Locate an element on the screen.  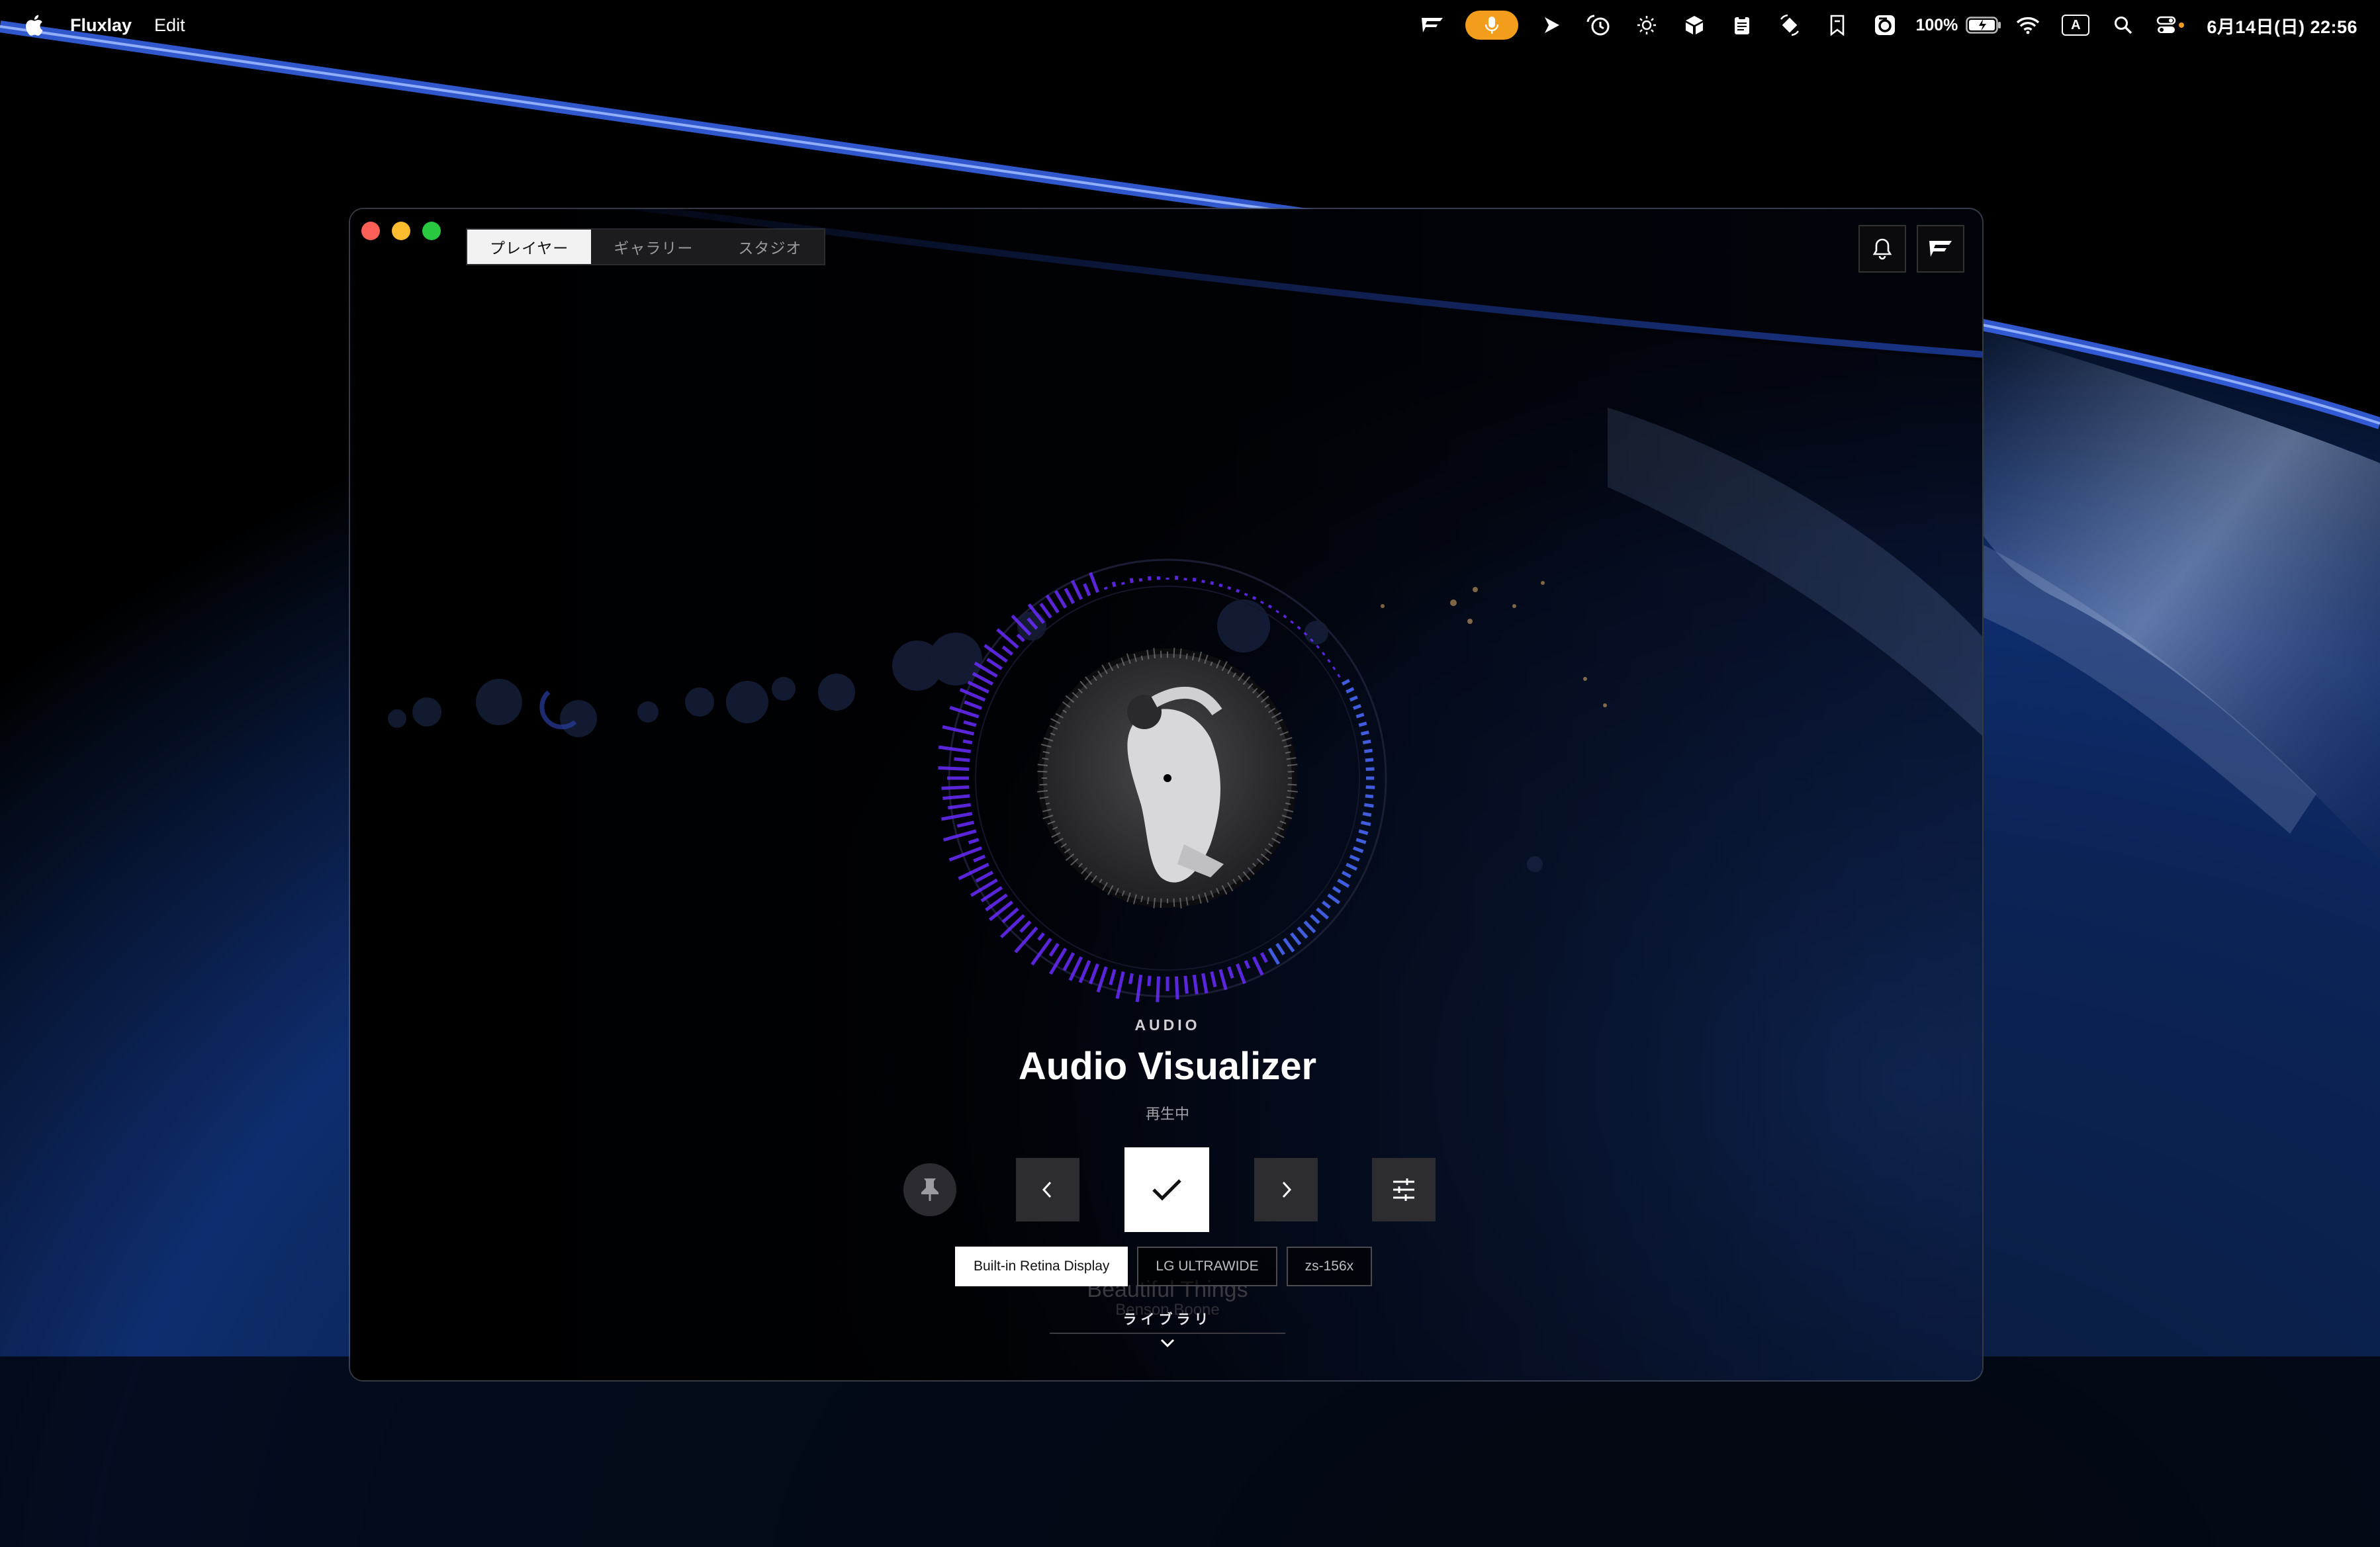
rotate-icon is located at coordinates (1789, 25).